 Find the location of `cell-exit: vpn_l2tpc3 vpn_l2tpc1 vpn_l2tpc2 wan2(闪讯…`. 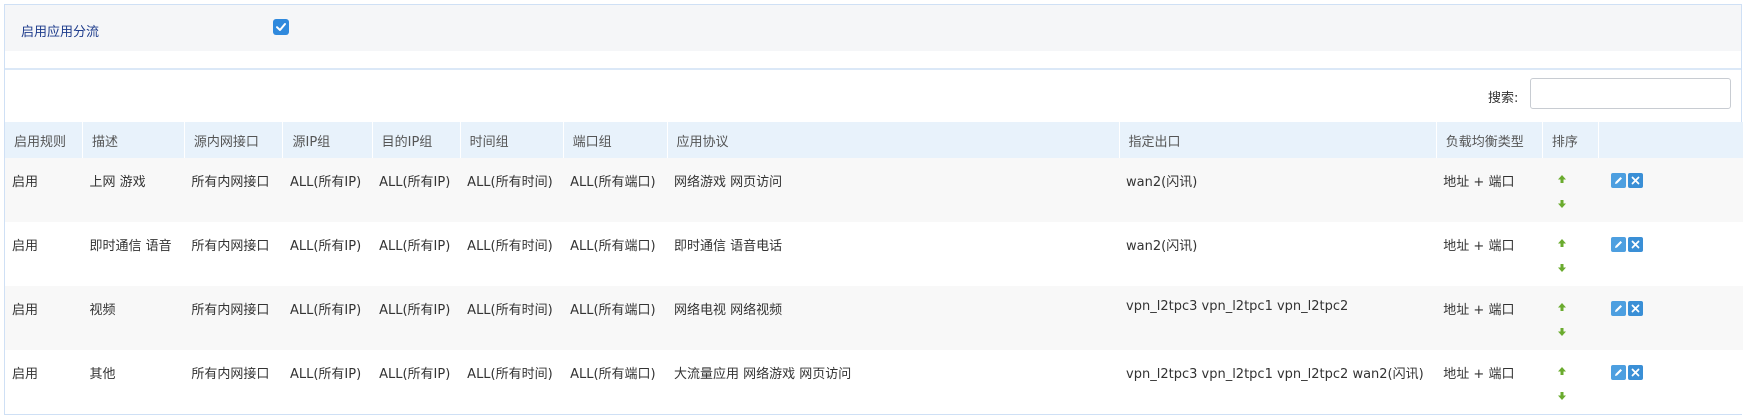

cell-exit: vpn_l2tpc3 vpn_l2tpc1 vpn_l2tpc2 wan2(闪讯… is located at coordinates (1275, 374).